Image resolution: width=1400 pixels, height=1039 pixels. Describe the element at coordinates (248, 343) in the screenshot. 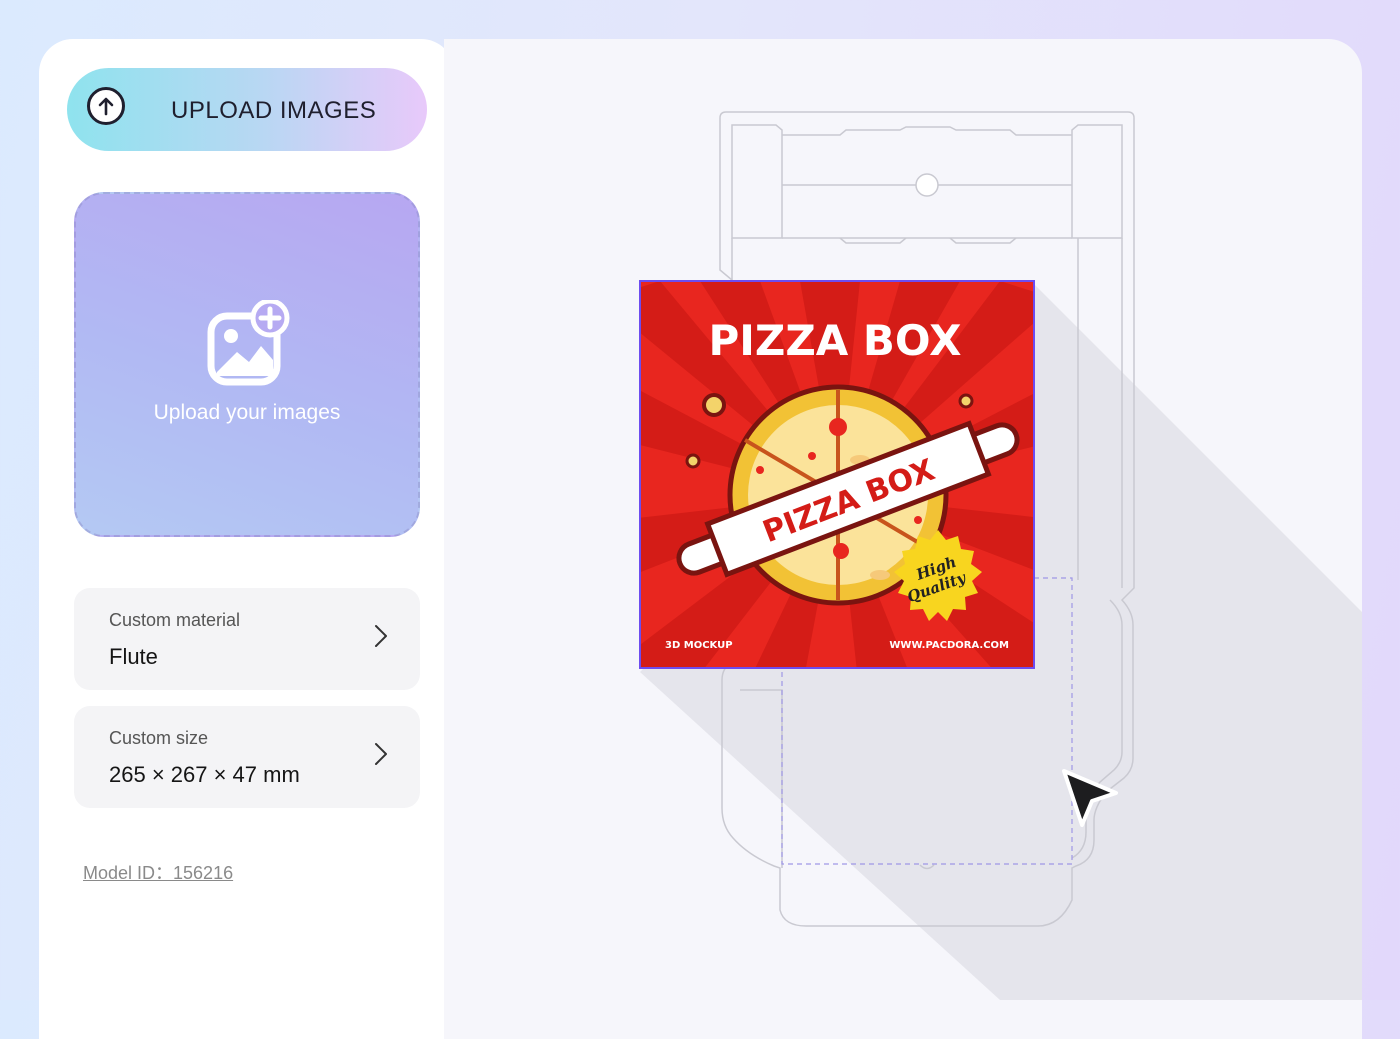

I see `image-add-icon` at that location.